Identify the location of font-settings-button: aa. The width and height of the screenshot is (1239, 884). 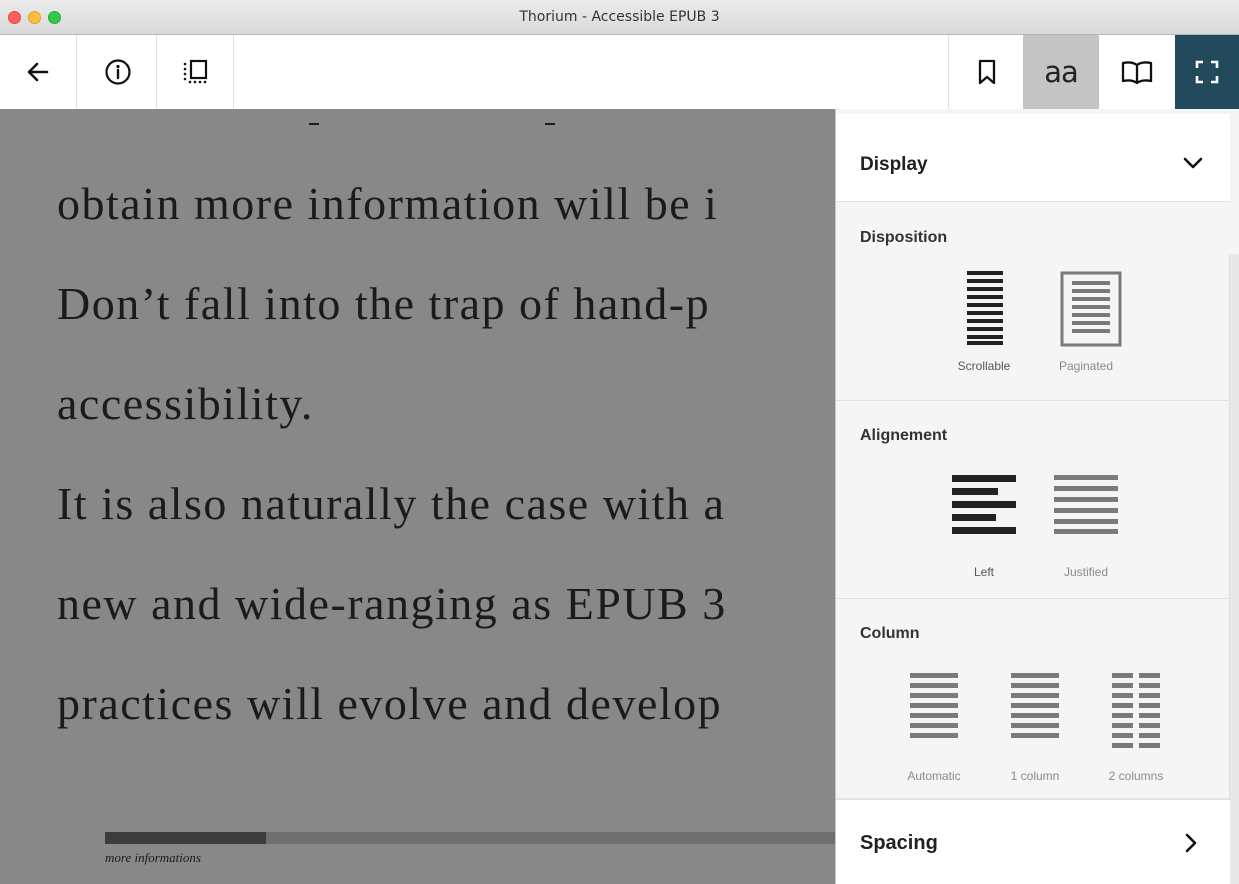
(1061, 72).